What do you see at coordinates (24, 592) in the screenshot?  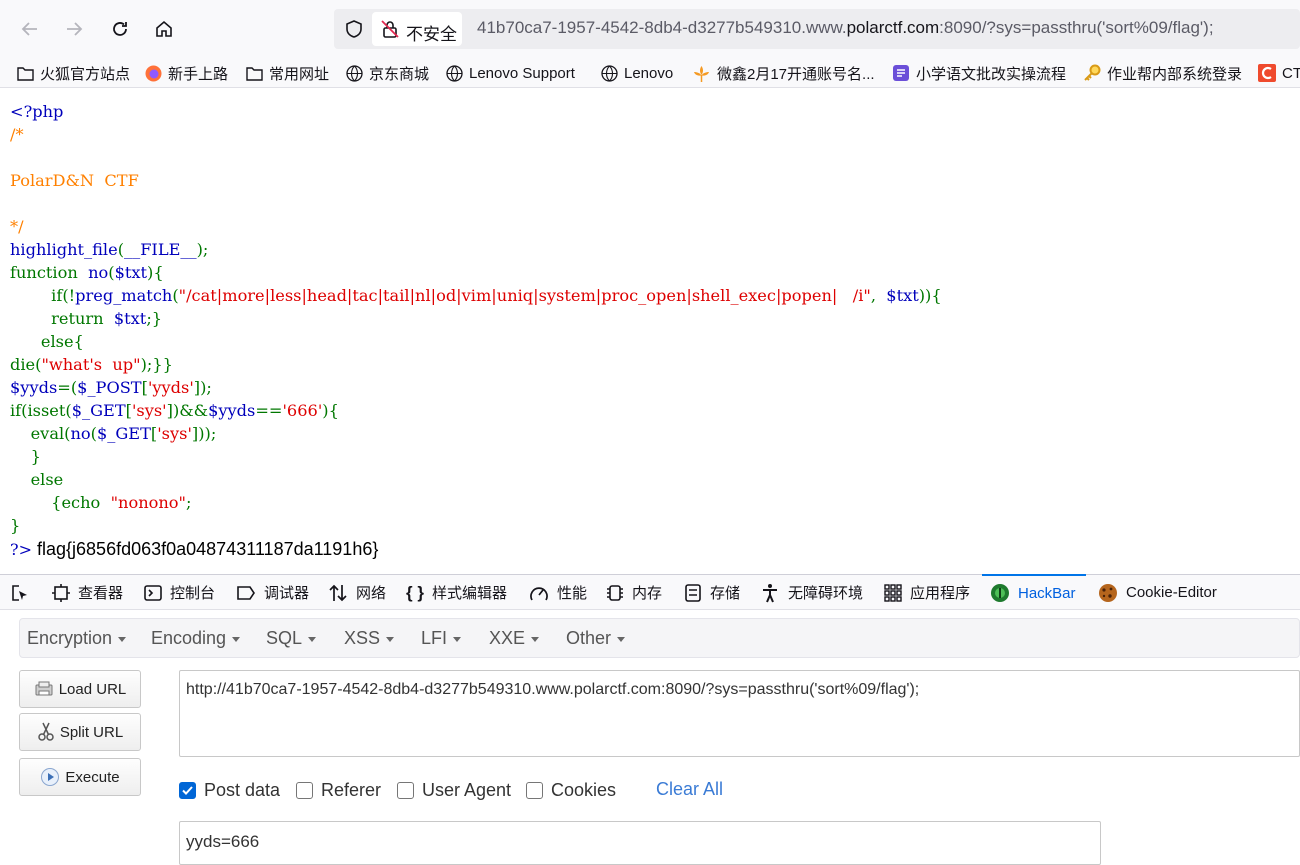 I see `element-picker-button` at bounding box center [24, 592].